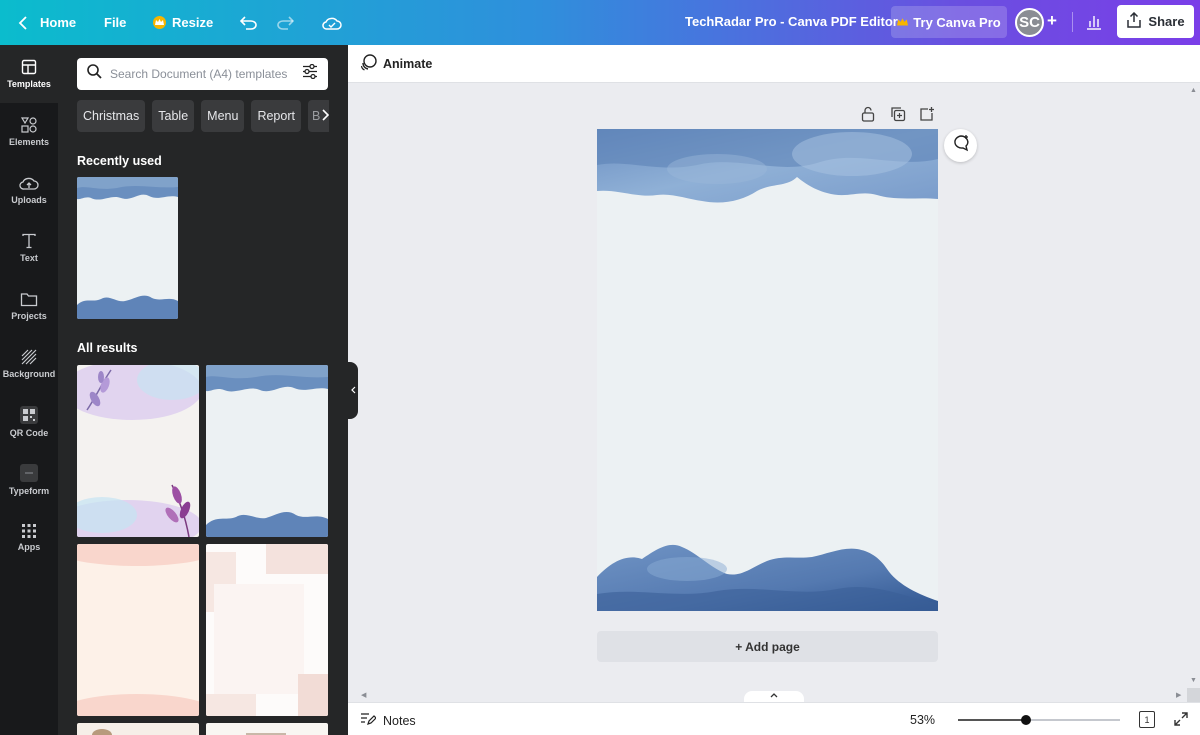 The image size is (1200, 735). What do you see at coordinates (223, 116) in the screenshot?
I see `chip-menu: Menu` at bounding box center [223, 116].